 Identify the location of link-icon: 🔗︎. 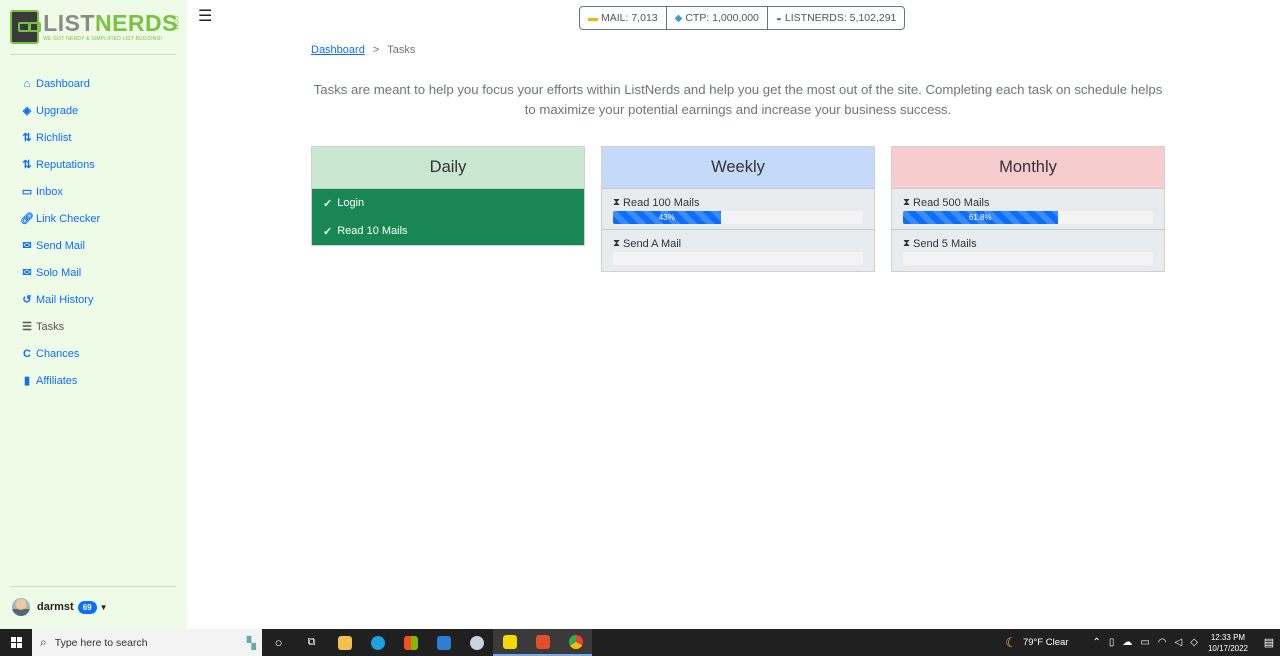
(27, 219).